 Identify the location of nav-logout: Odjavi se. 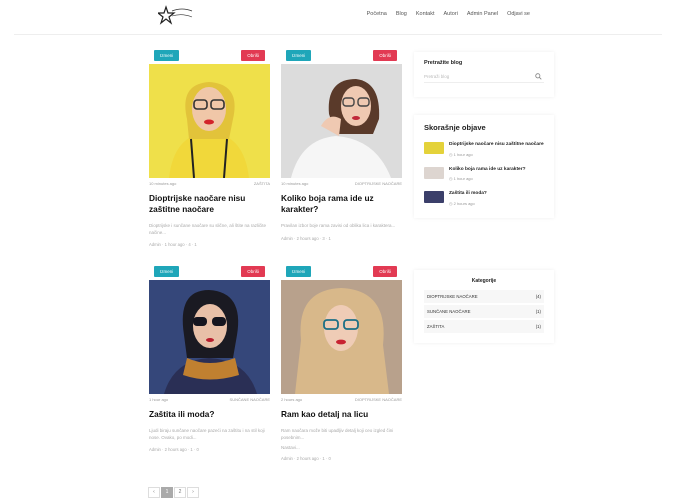
(518, 14).